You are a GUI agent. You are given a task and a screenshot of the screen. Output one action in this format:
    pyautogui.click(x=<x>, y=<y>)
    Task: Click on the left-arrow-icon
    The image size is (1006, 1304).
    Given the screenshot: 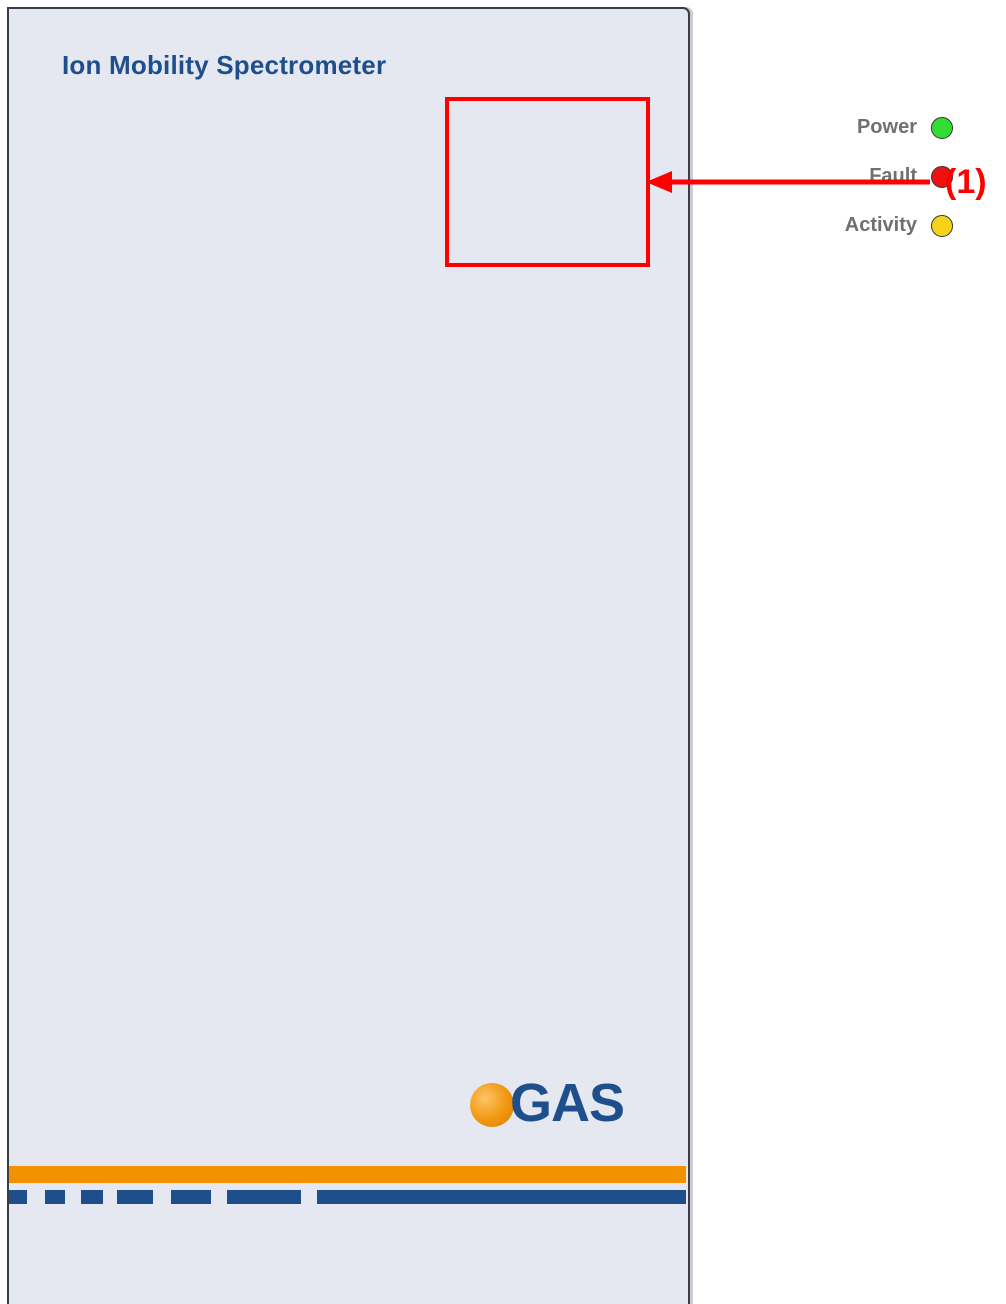 What is the action you would take?
    pyautogui.click(x=788, y=182)
    